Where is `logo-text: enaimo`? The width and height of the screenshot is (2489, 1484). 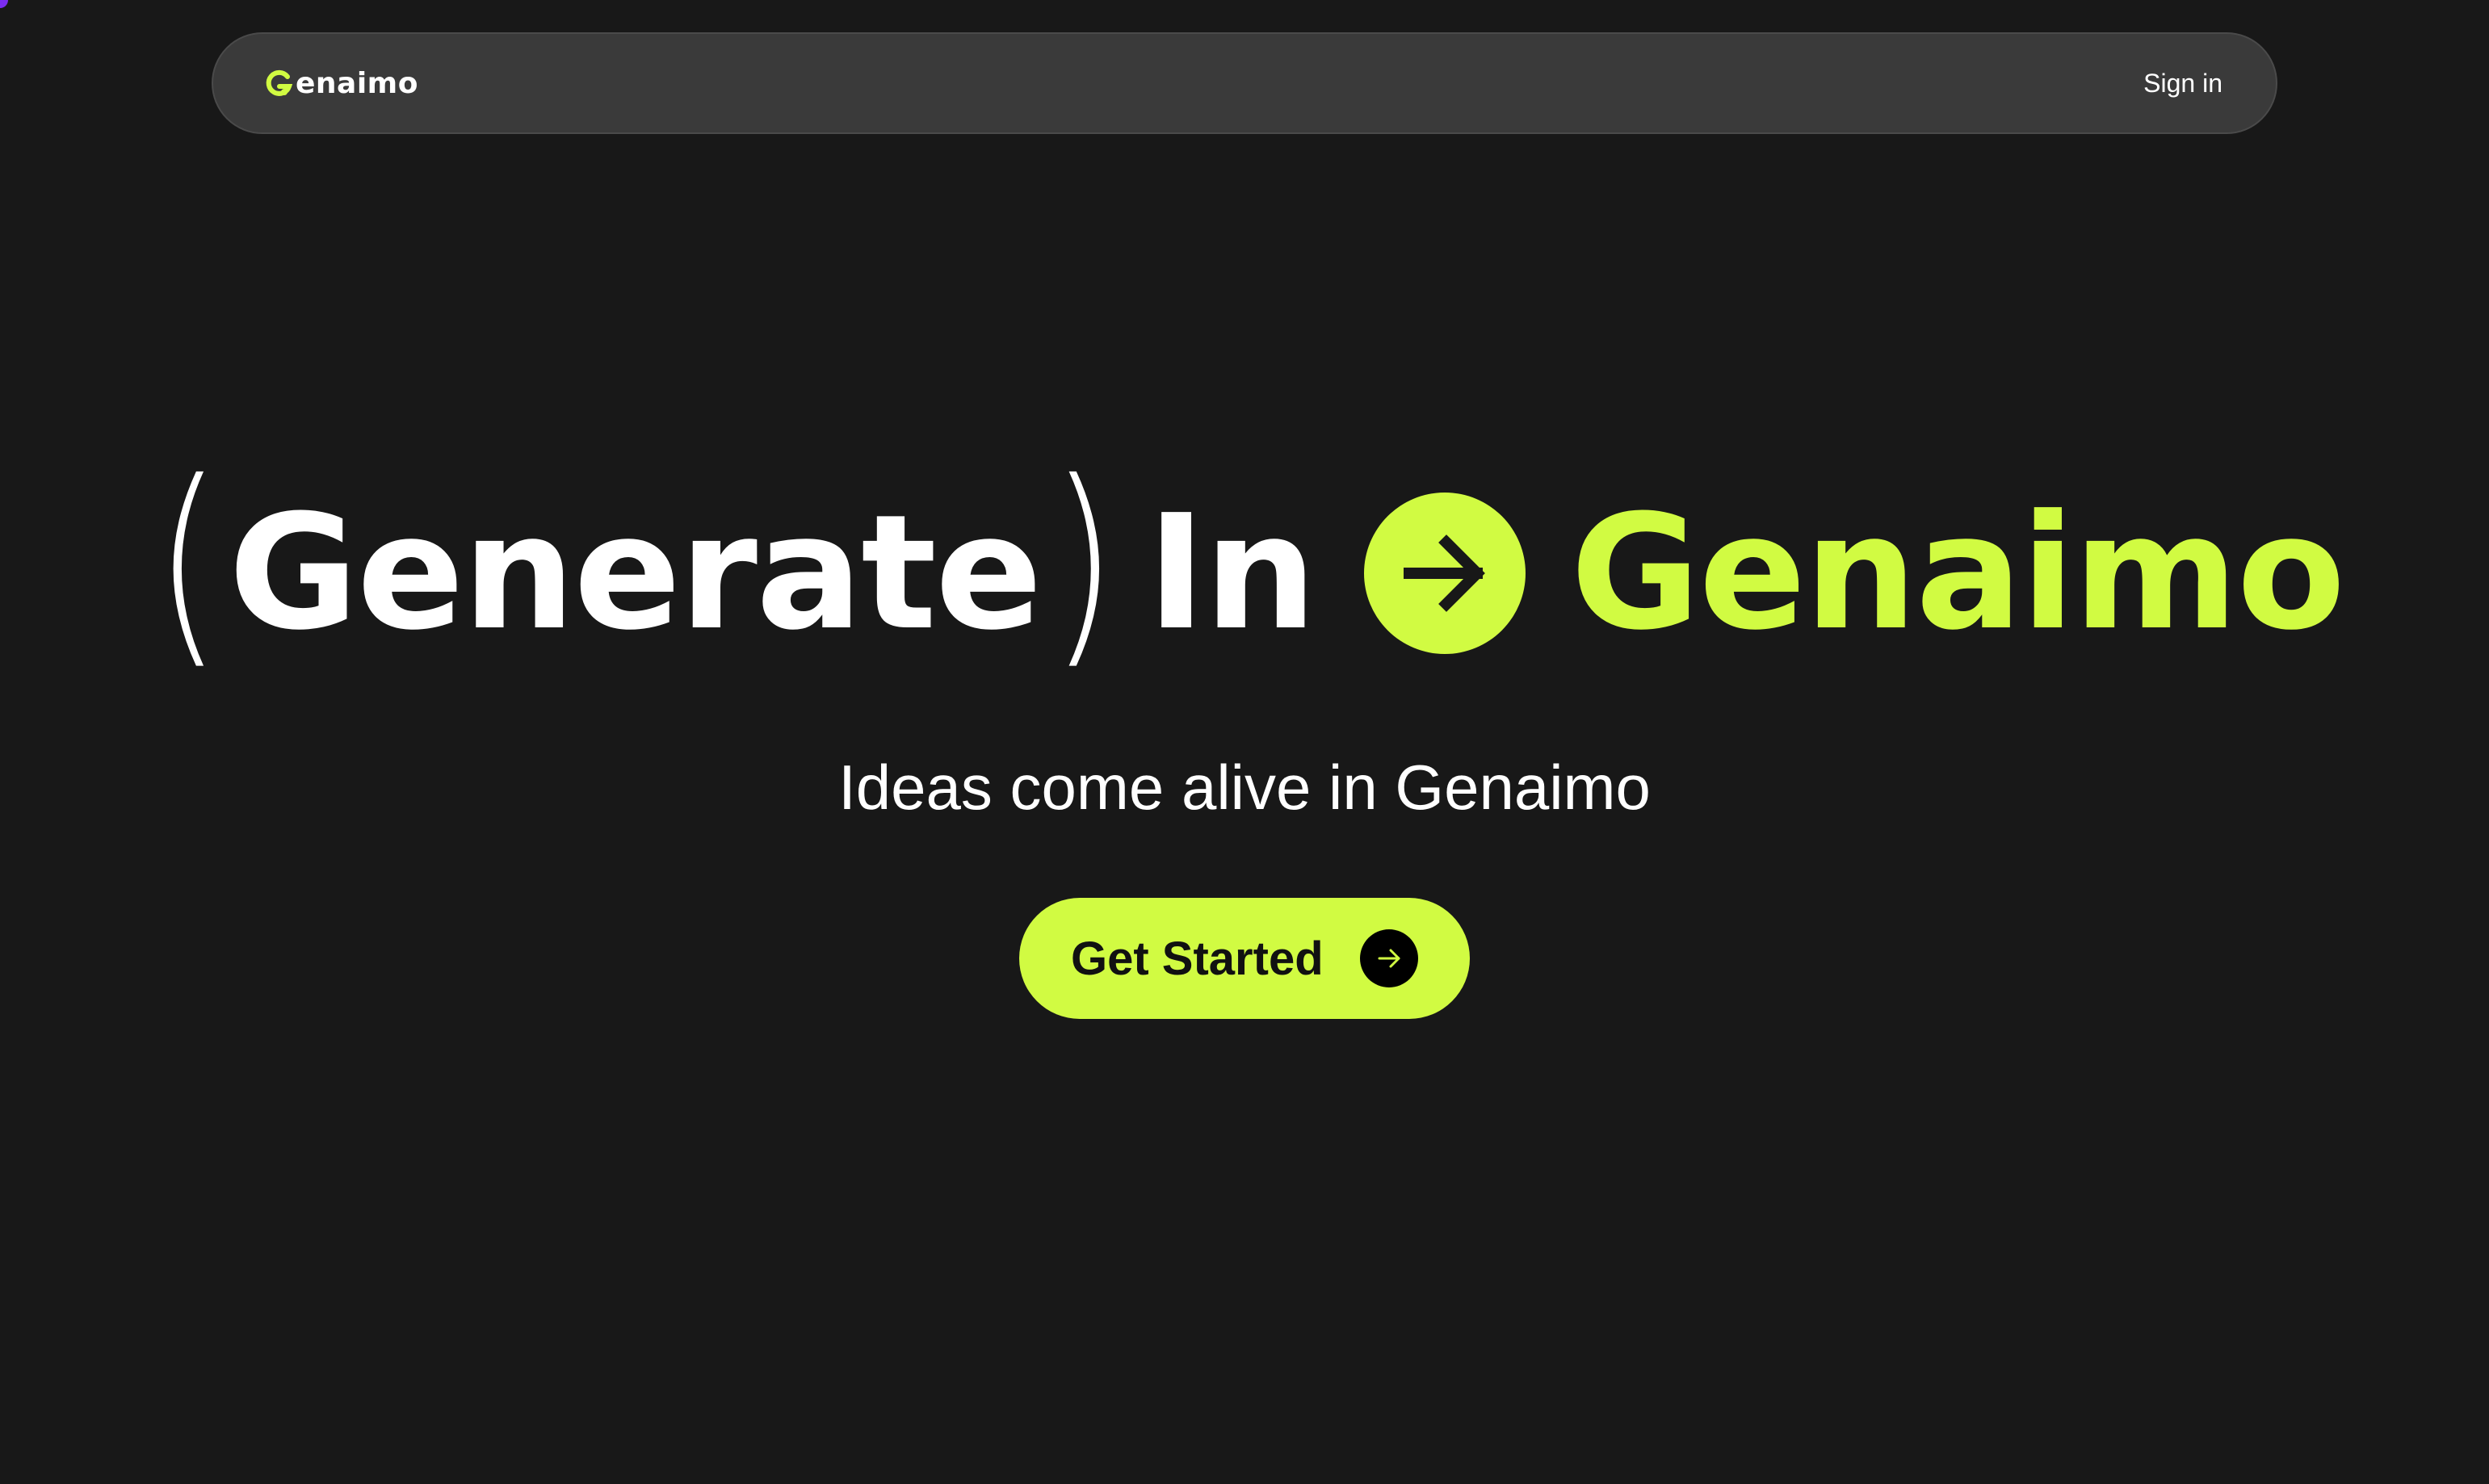 logo-text: enaimo is located at coordinates (357, 83).